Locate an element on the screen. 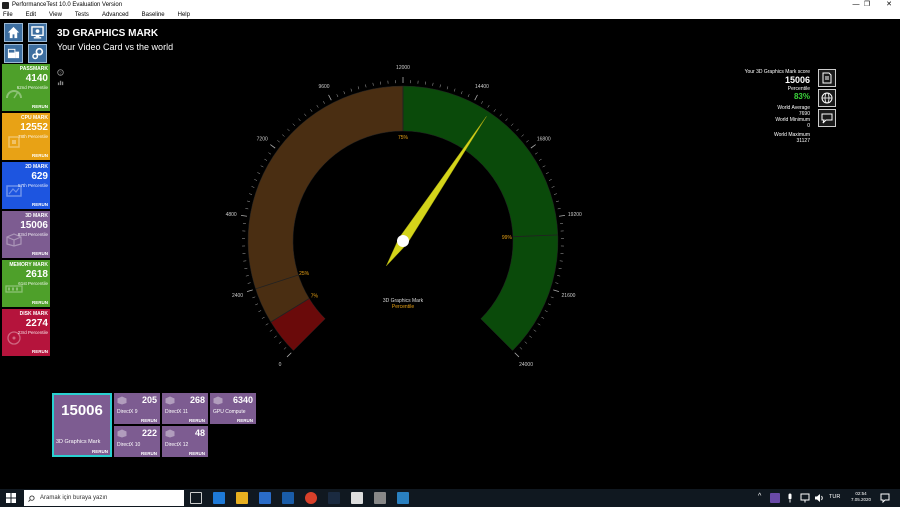 This screenshot has height=507, width=900. menu-view: View is located at coordinates (55, 15).